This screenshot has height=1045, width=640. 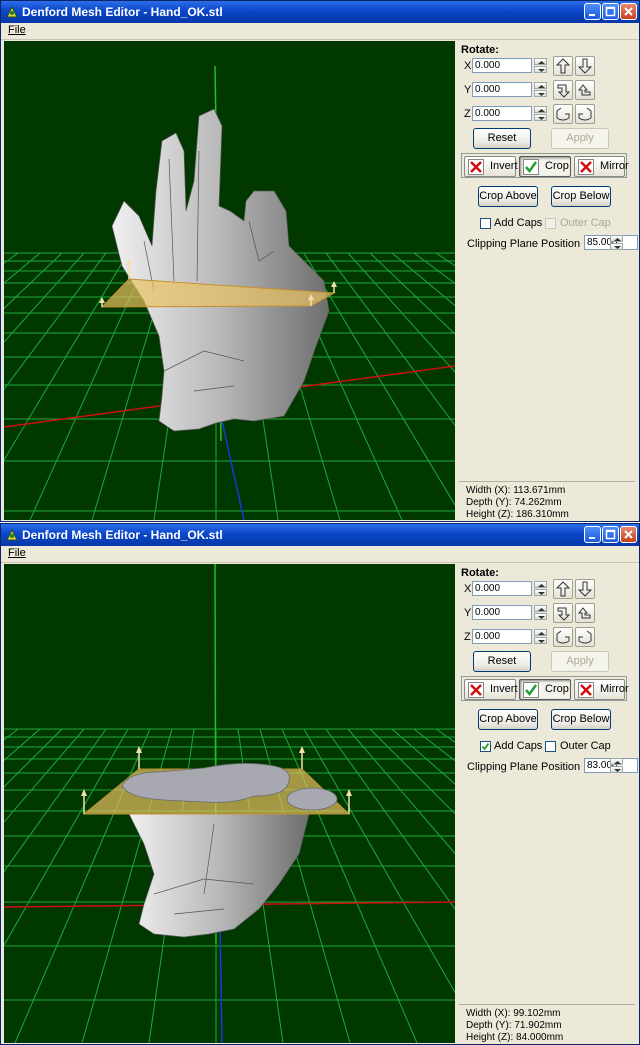 What do you see at coordinates (514, 1025) in the screenshot?
I see `depth-readout: Depth (Y): 71.902mm` at bounding box center [514, 1025].